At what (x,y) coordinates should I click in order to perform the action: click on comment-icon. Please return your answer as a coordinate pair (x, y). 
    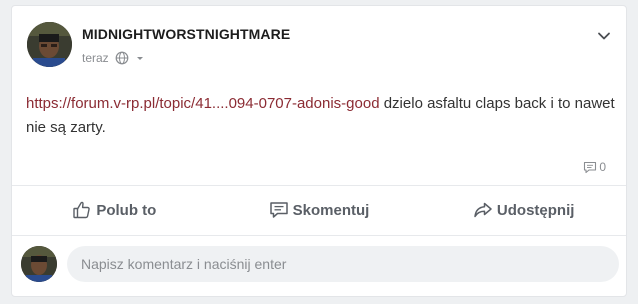
    Looking at the image, I should click on (278, 210).